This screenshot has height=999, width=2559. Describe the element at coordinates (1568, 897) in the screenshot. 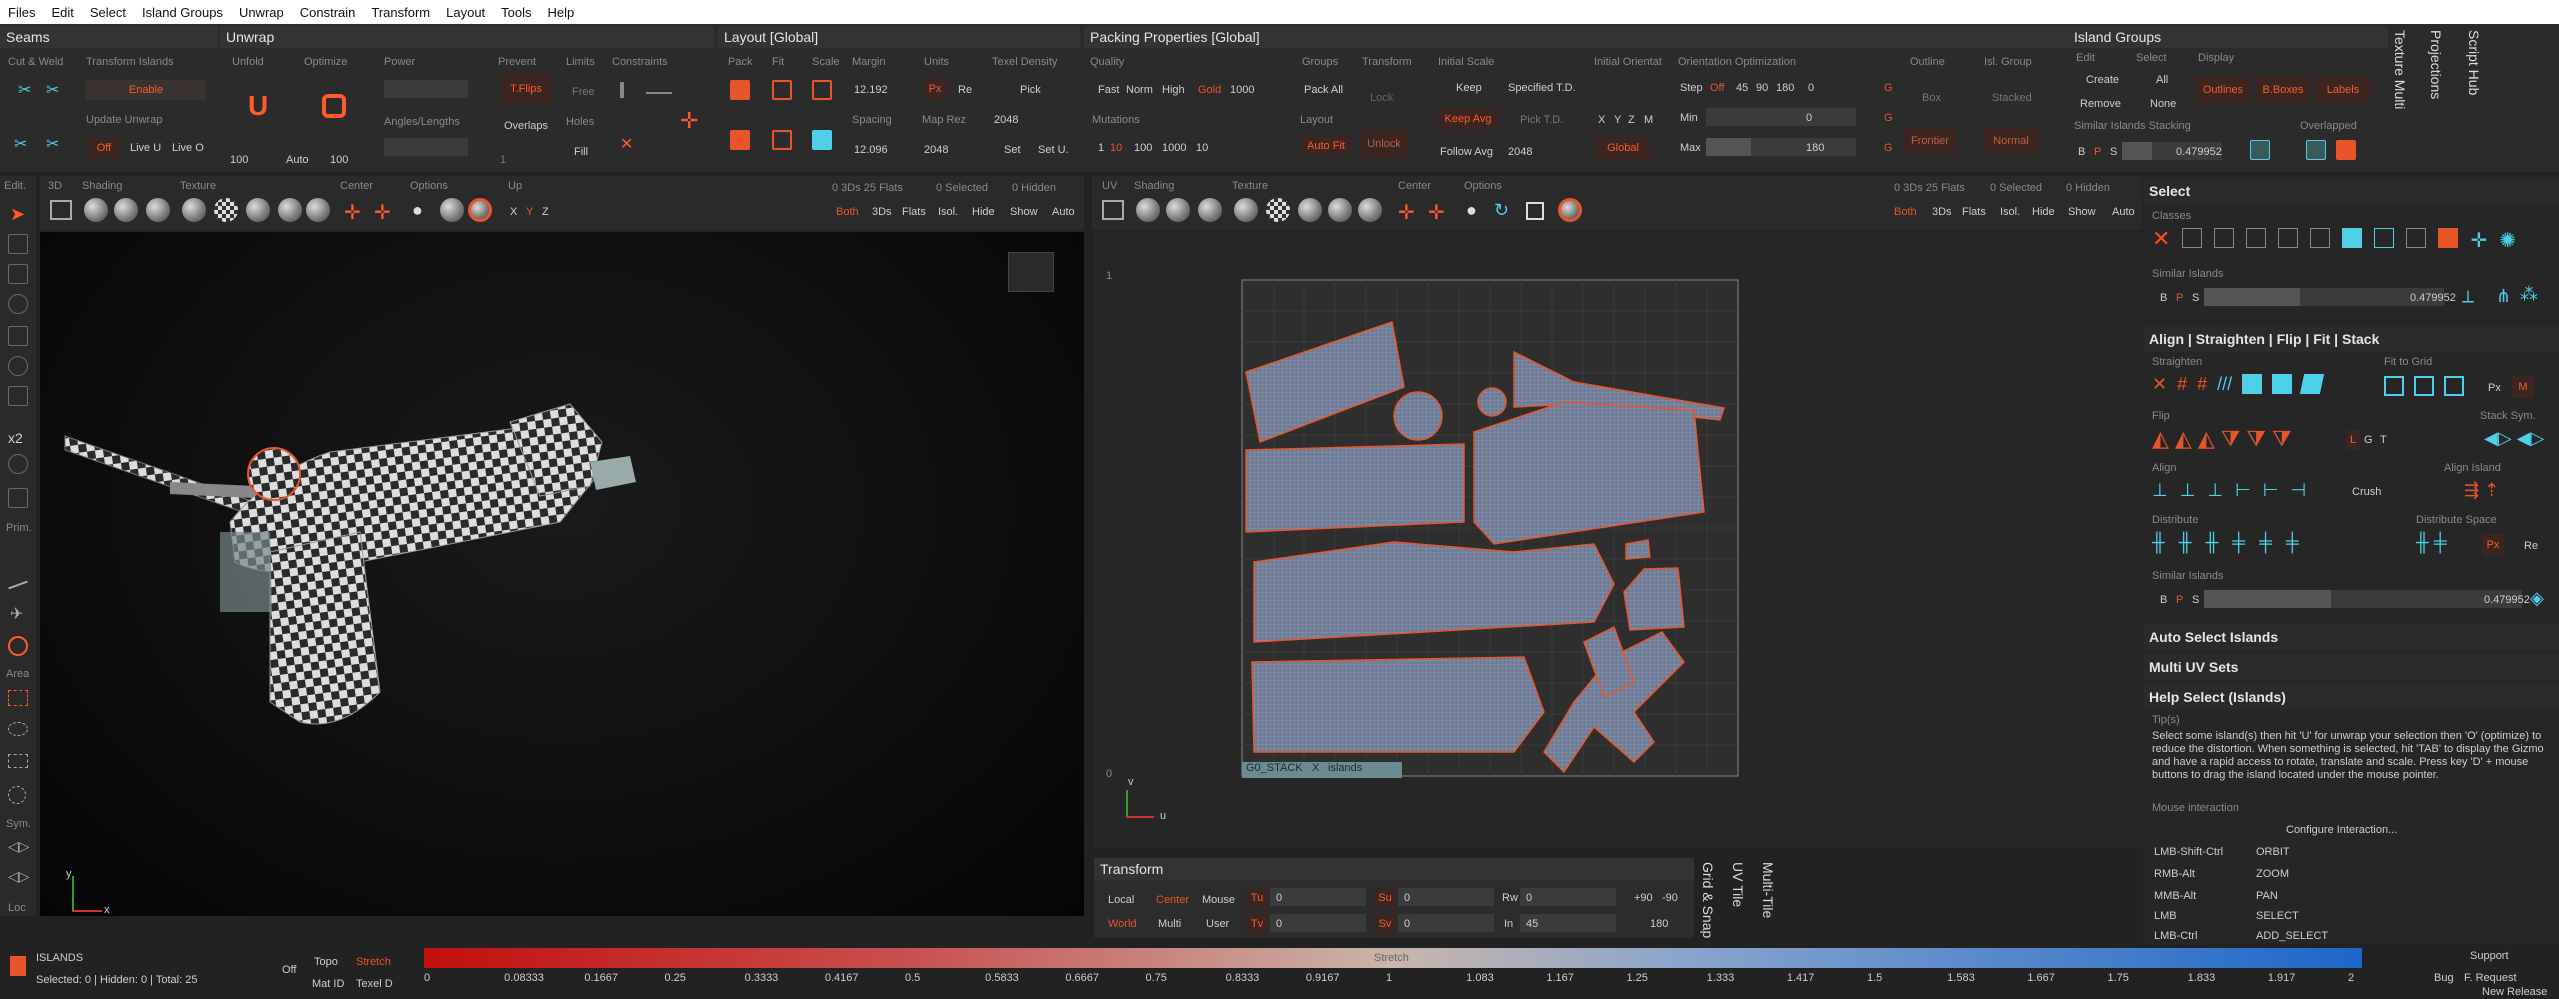

I see `rw-field` at that location.